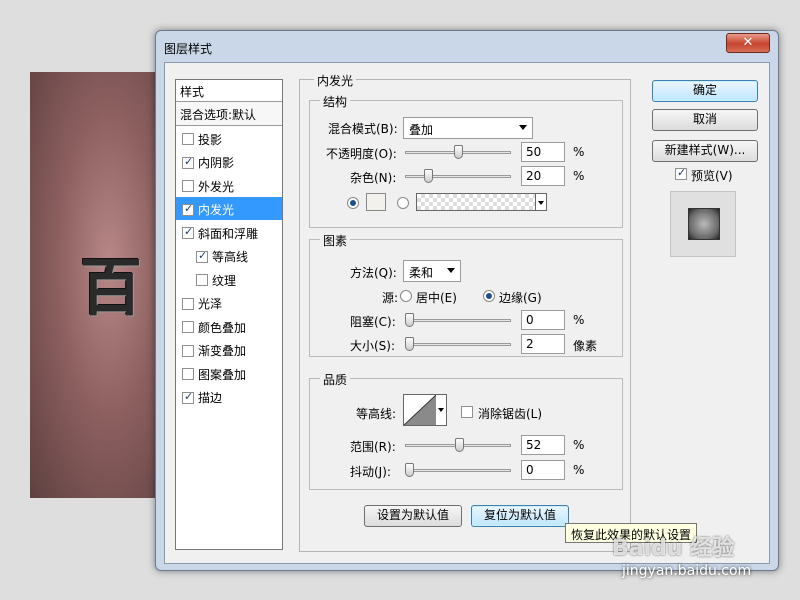 The image size is (800, 600). What do you see at coordinates (585, 346) in the screenshot?
I see `size-unit: 像素` at bounding box center [585, 346].